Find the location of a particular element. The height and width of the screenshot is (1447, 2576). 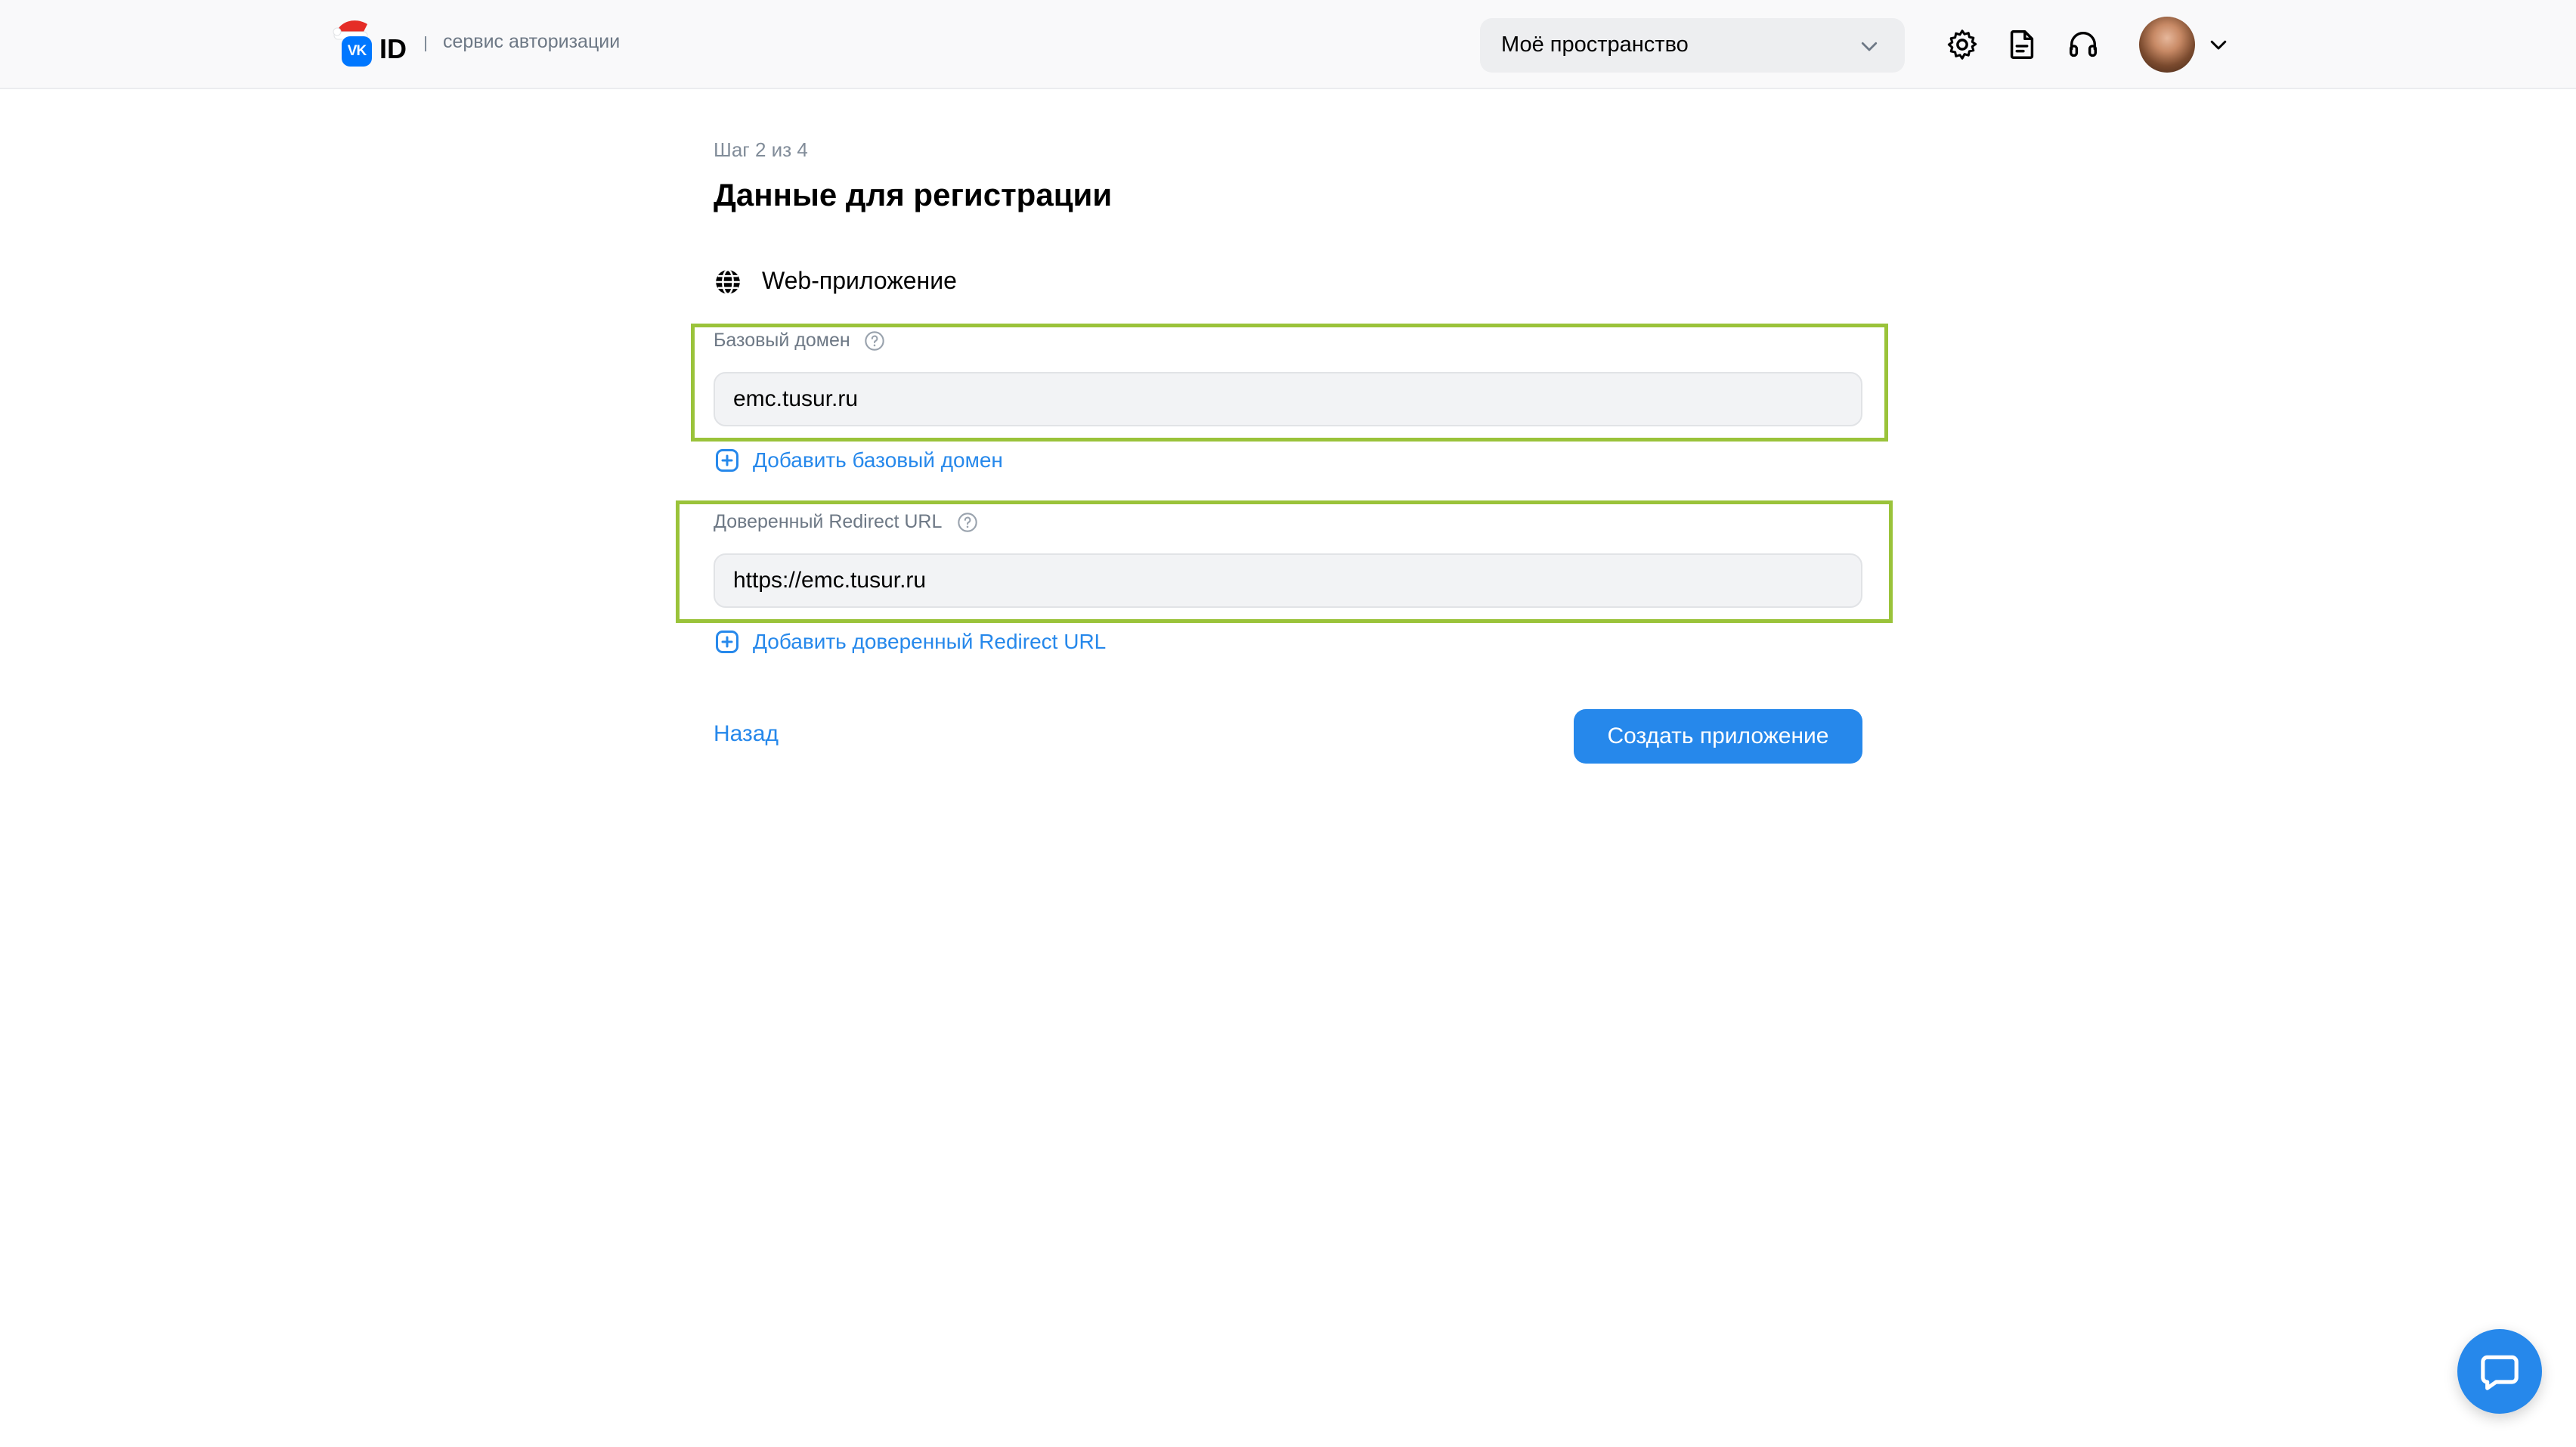

add-redirect-url-link: Добавить доверенный Redirect URL is located at coordinates (910, 642).